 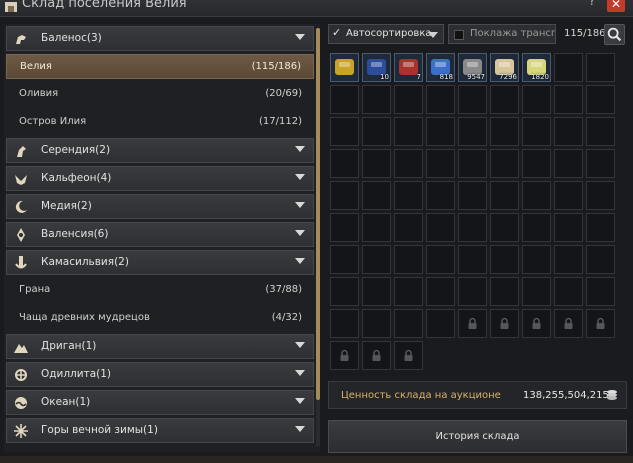 What do you see at coordinates (408, 67) in the screenshot?
I see `inventory-slot: 7` at bounding box center [408, 67].